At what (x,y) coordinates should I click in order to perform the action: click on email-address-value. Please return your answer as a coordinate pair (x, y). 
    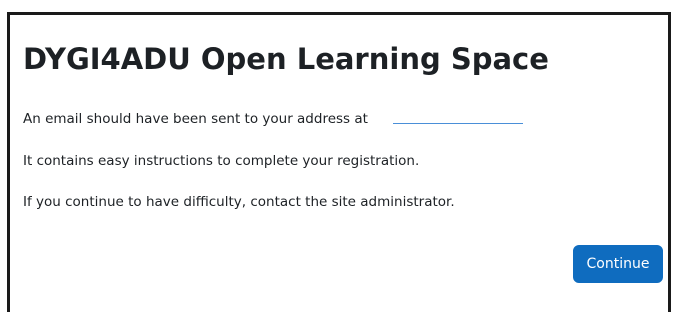
    Looking at the image, I should click on (458, 123).